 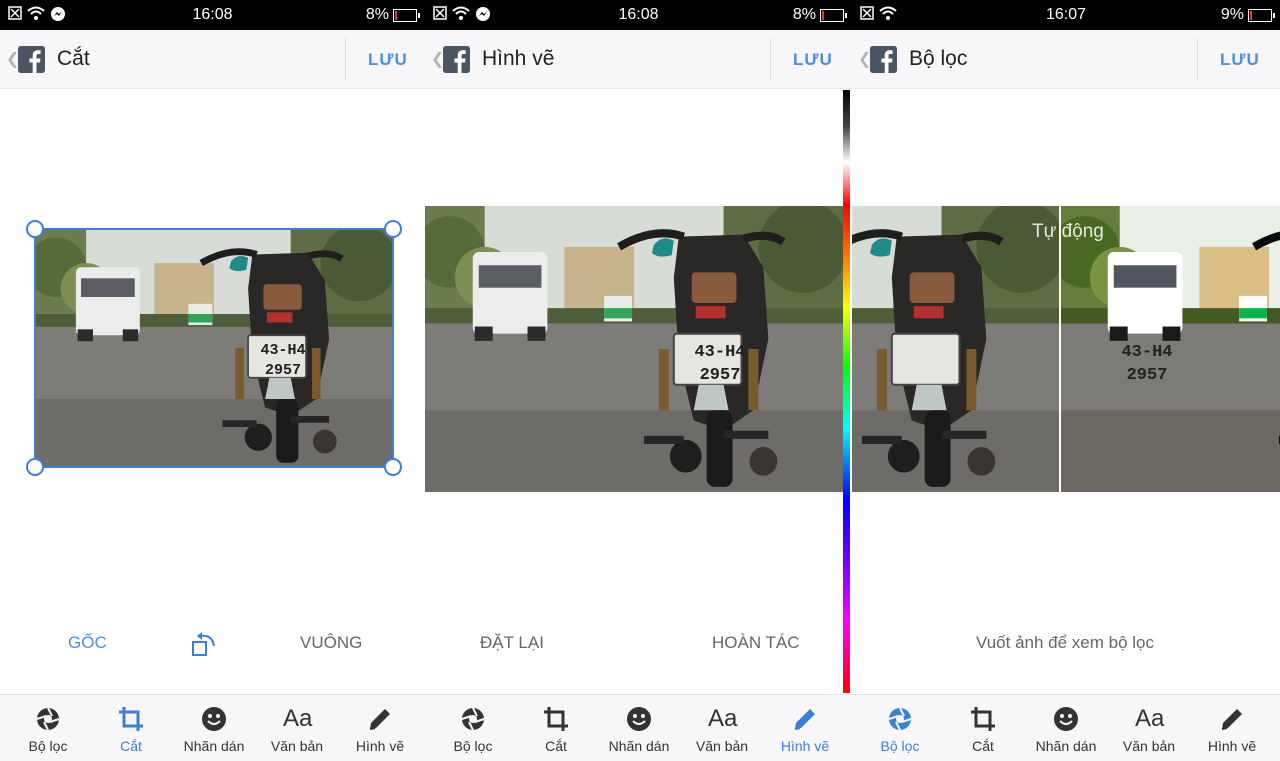 I want to click on color-picker-slider, so click(x=846, y=391).